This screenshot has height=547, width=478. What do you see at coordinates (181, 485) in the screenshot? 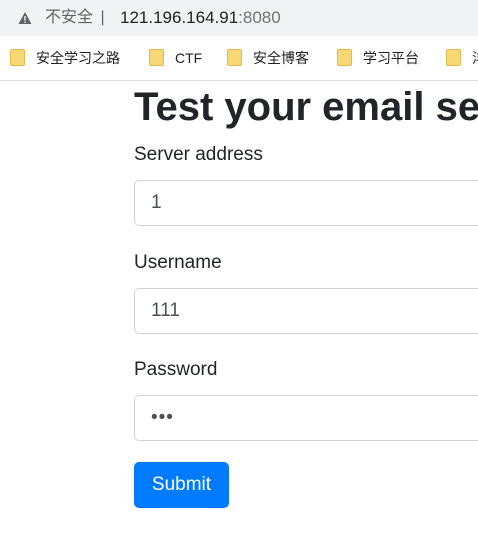
I see `submit-button: Submit` at bounding box center [181, 485].